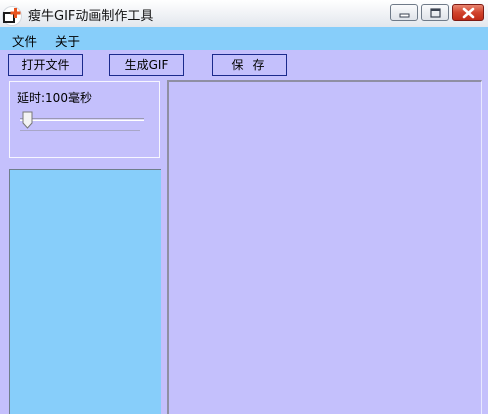 The width and height of the screenshot is (488, 414). I want to click on delay-slider-baseline, so click(80, 130).